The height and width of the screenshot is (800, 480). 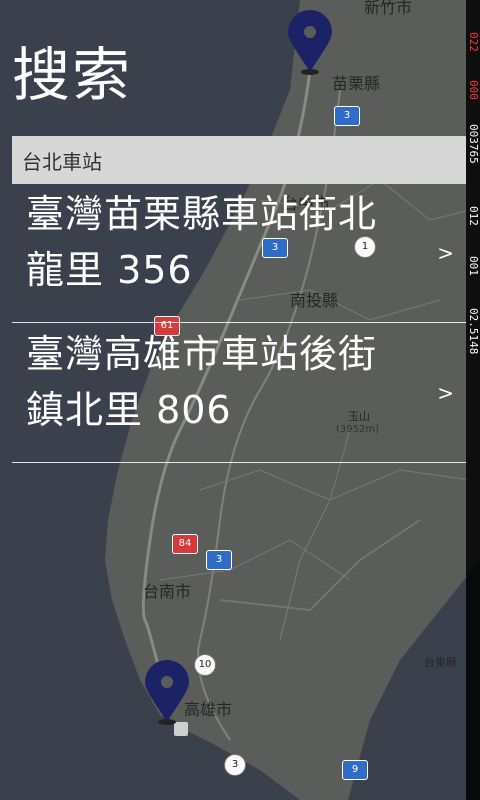 What do you see at coordinates (222, 382) in the screenshot?
I see `result-address: 臺灣高雄市車站後街 鎮北里 806` at bounding box center [222, 382].